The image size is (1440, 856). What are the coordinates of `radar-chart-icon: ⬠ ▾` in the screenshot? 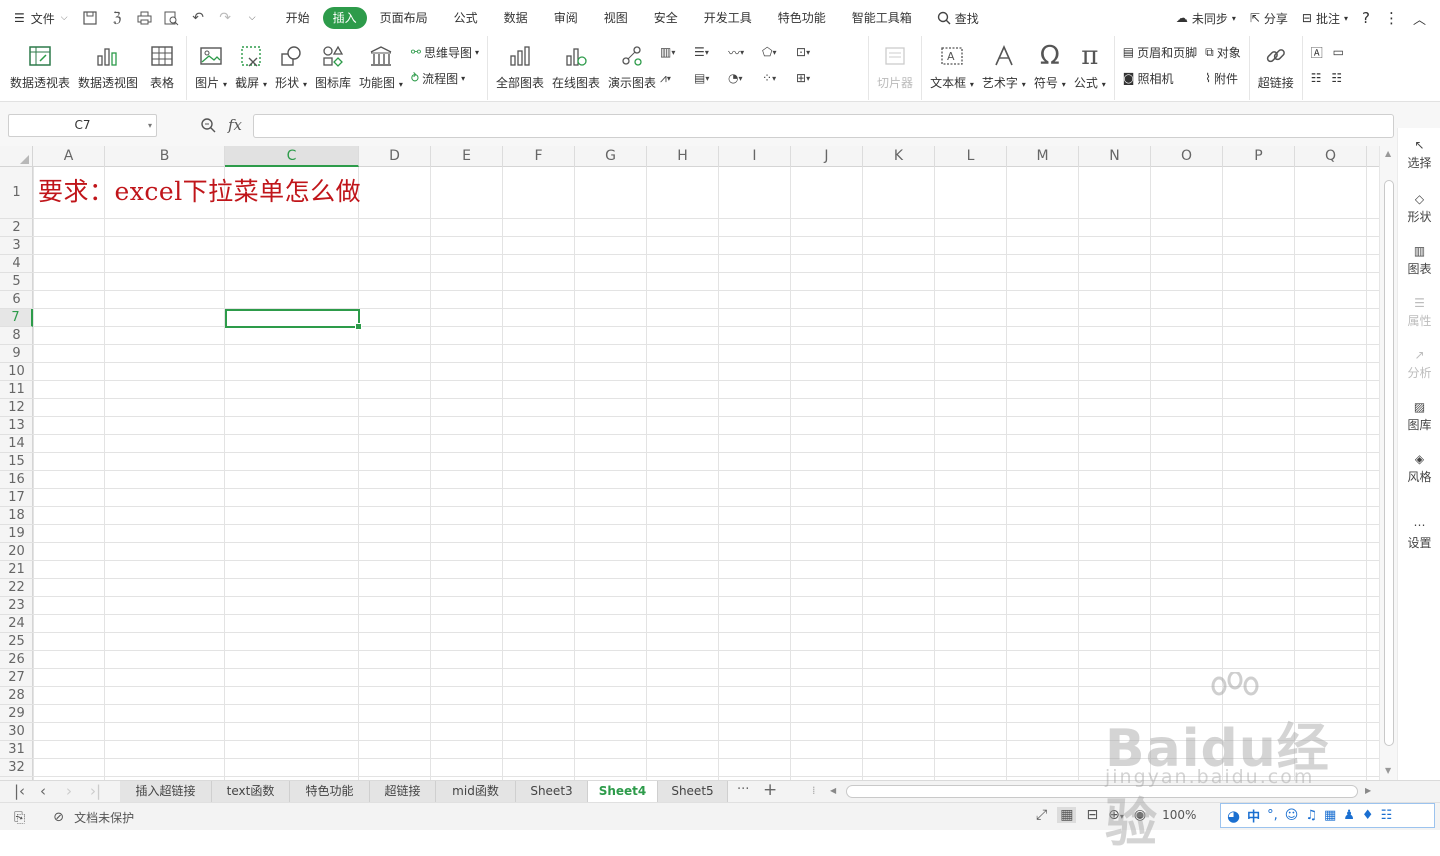 It's located at (779, 52).